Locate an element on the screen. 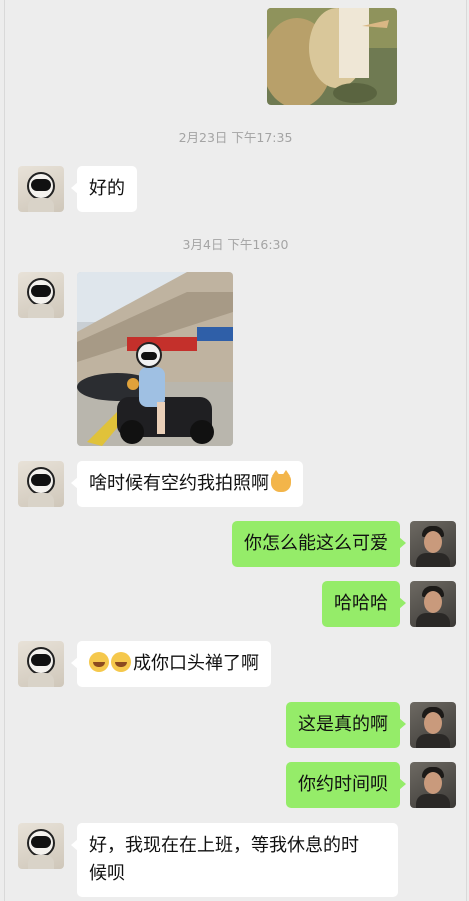  message-bubble-outgoing: 这是真的啊 is located at coordinates (346, 725).